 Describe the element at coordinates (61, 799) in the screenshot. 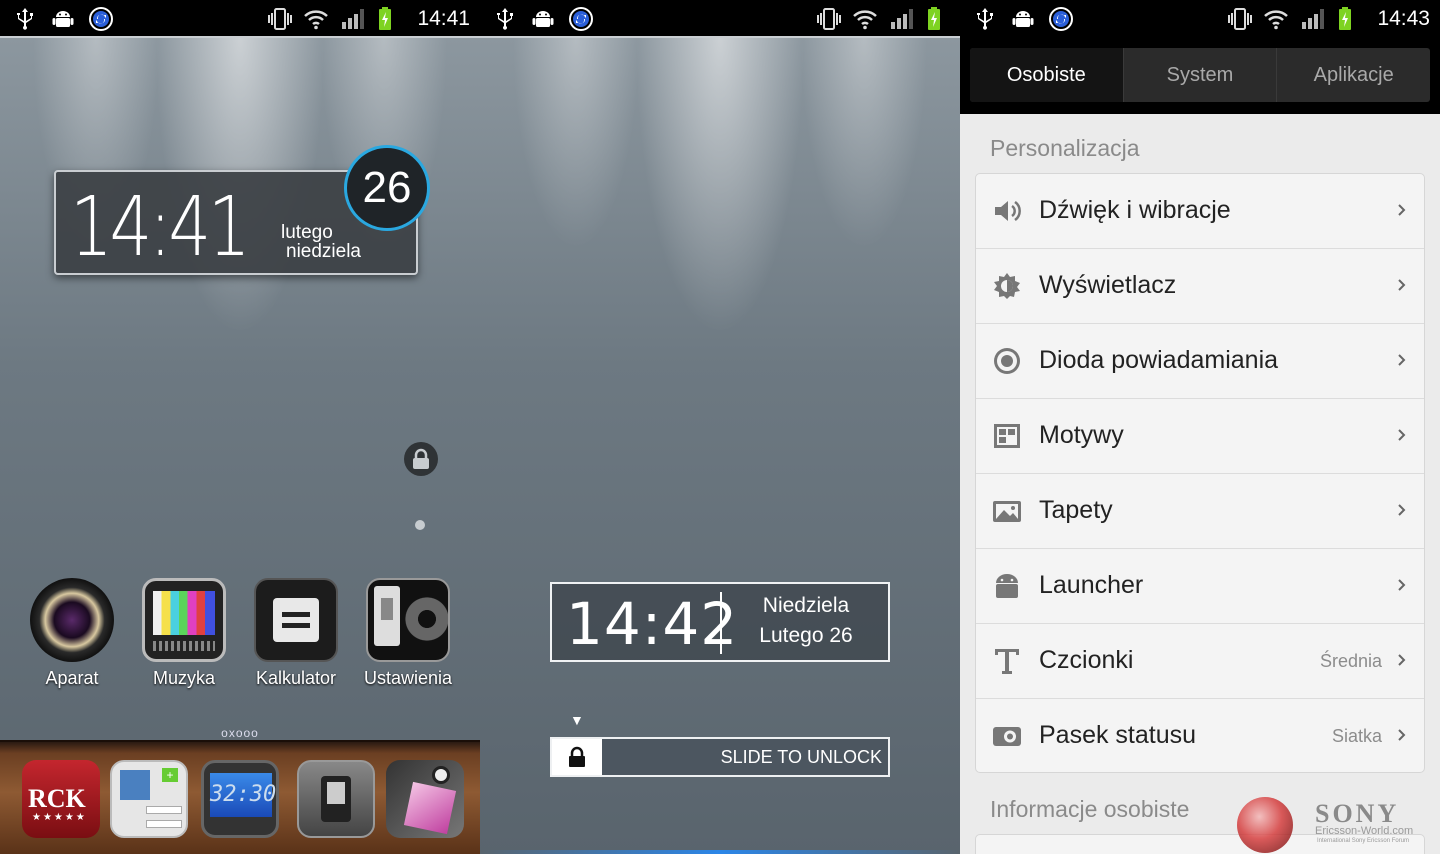

I see `rock-radio-icon: RCK ★★★★★` at that location.